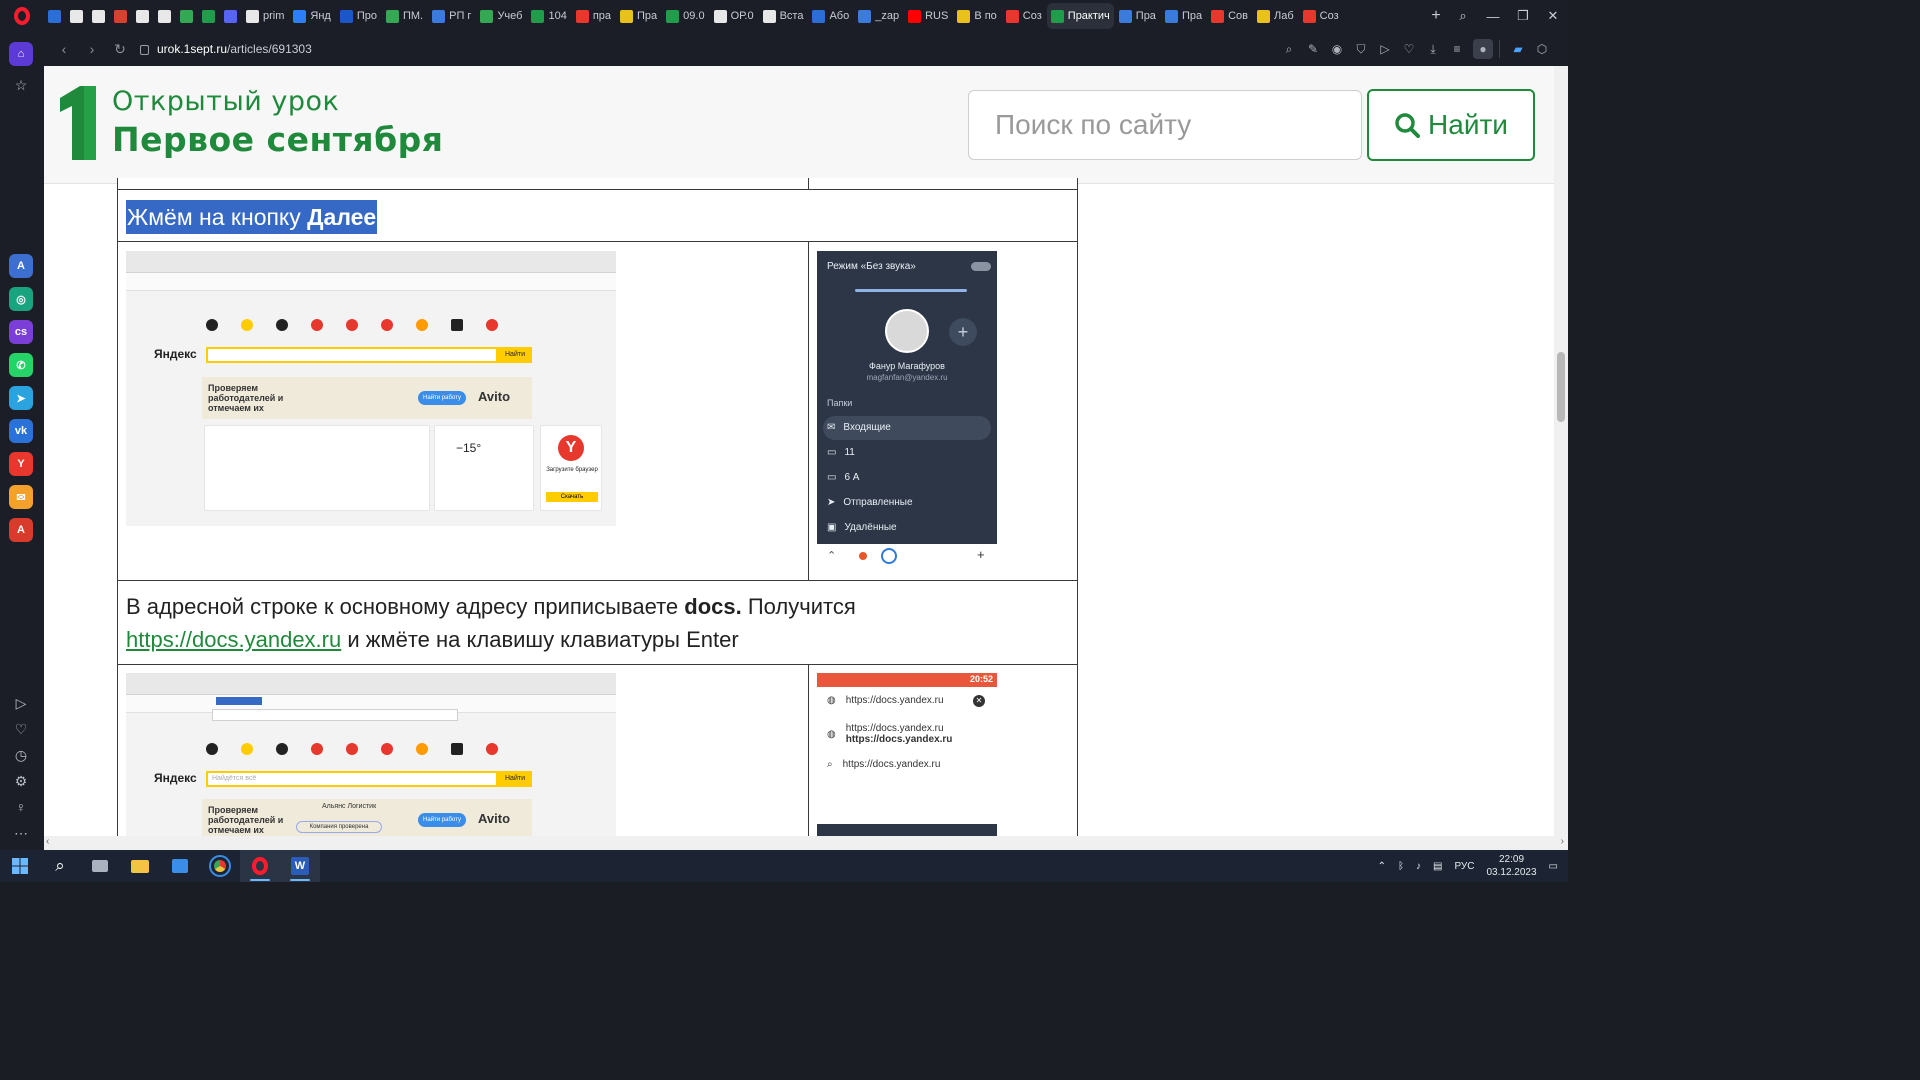 The width and height of the screenshot is (1920, 1080). What do you see at coordinates (1493, 16) in the screenshot?
I see `minimize-button: —` at bounding box center [1493, 16].